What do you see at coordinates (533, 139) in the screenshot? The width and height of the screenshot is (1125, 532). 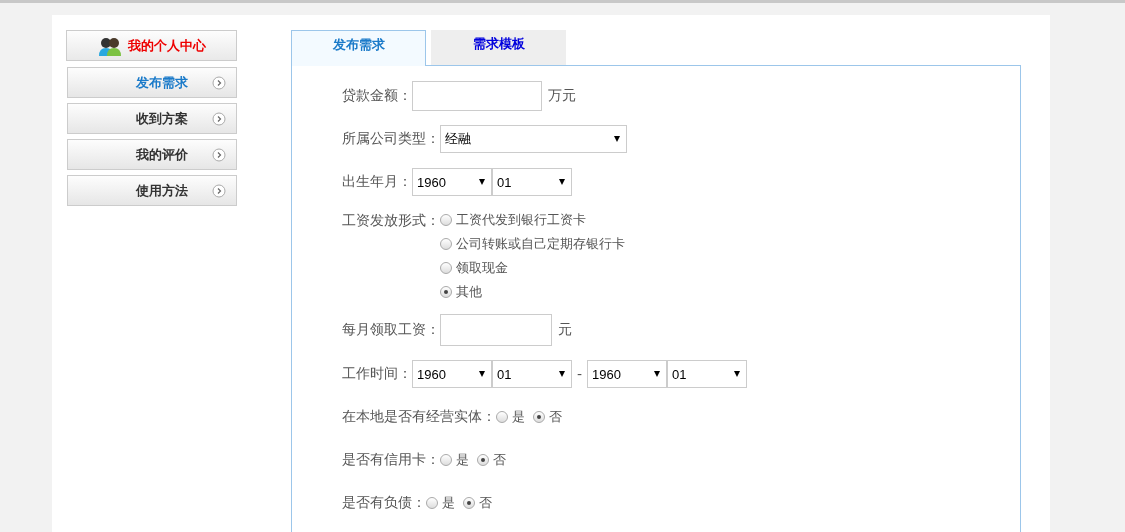 I see `dropdown: 经融` at bounding box center [533, 139].